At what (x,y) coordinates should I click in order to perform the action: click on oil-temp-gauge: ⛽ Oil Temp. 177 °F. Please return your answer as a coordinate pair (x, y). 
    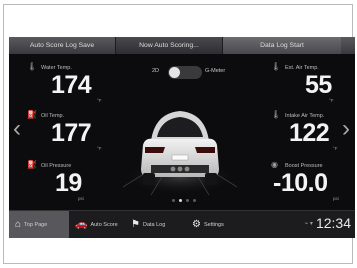
    Looking at the image, I should click on (67, 133).